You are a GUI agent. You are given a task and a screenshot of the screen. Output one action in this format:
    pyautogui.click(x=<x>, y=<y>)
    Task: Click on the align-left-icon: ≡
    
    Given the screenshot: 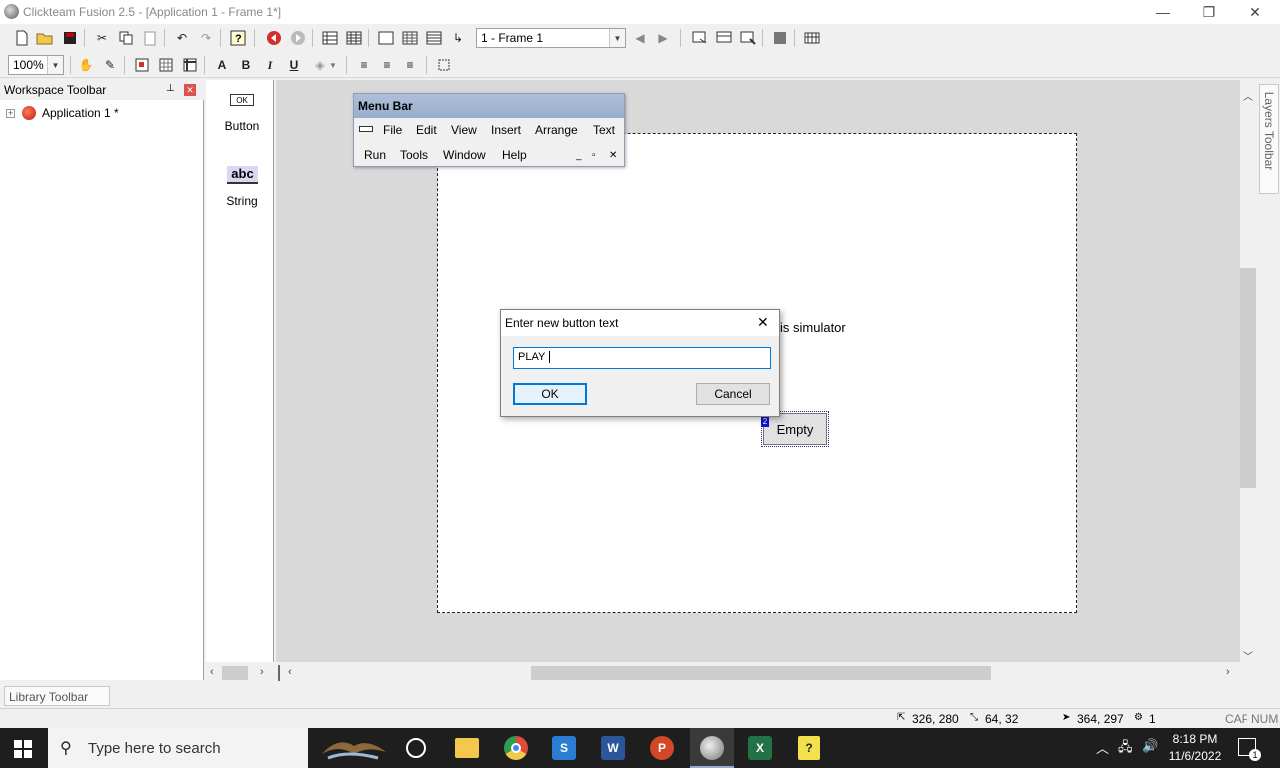 What is the action you would take?
    pyautogui.click(x=364, y=65)
    